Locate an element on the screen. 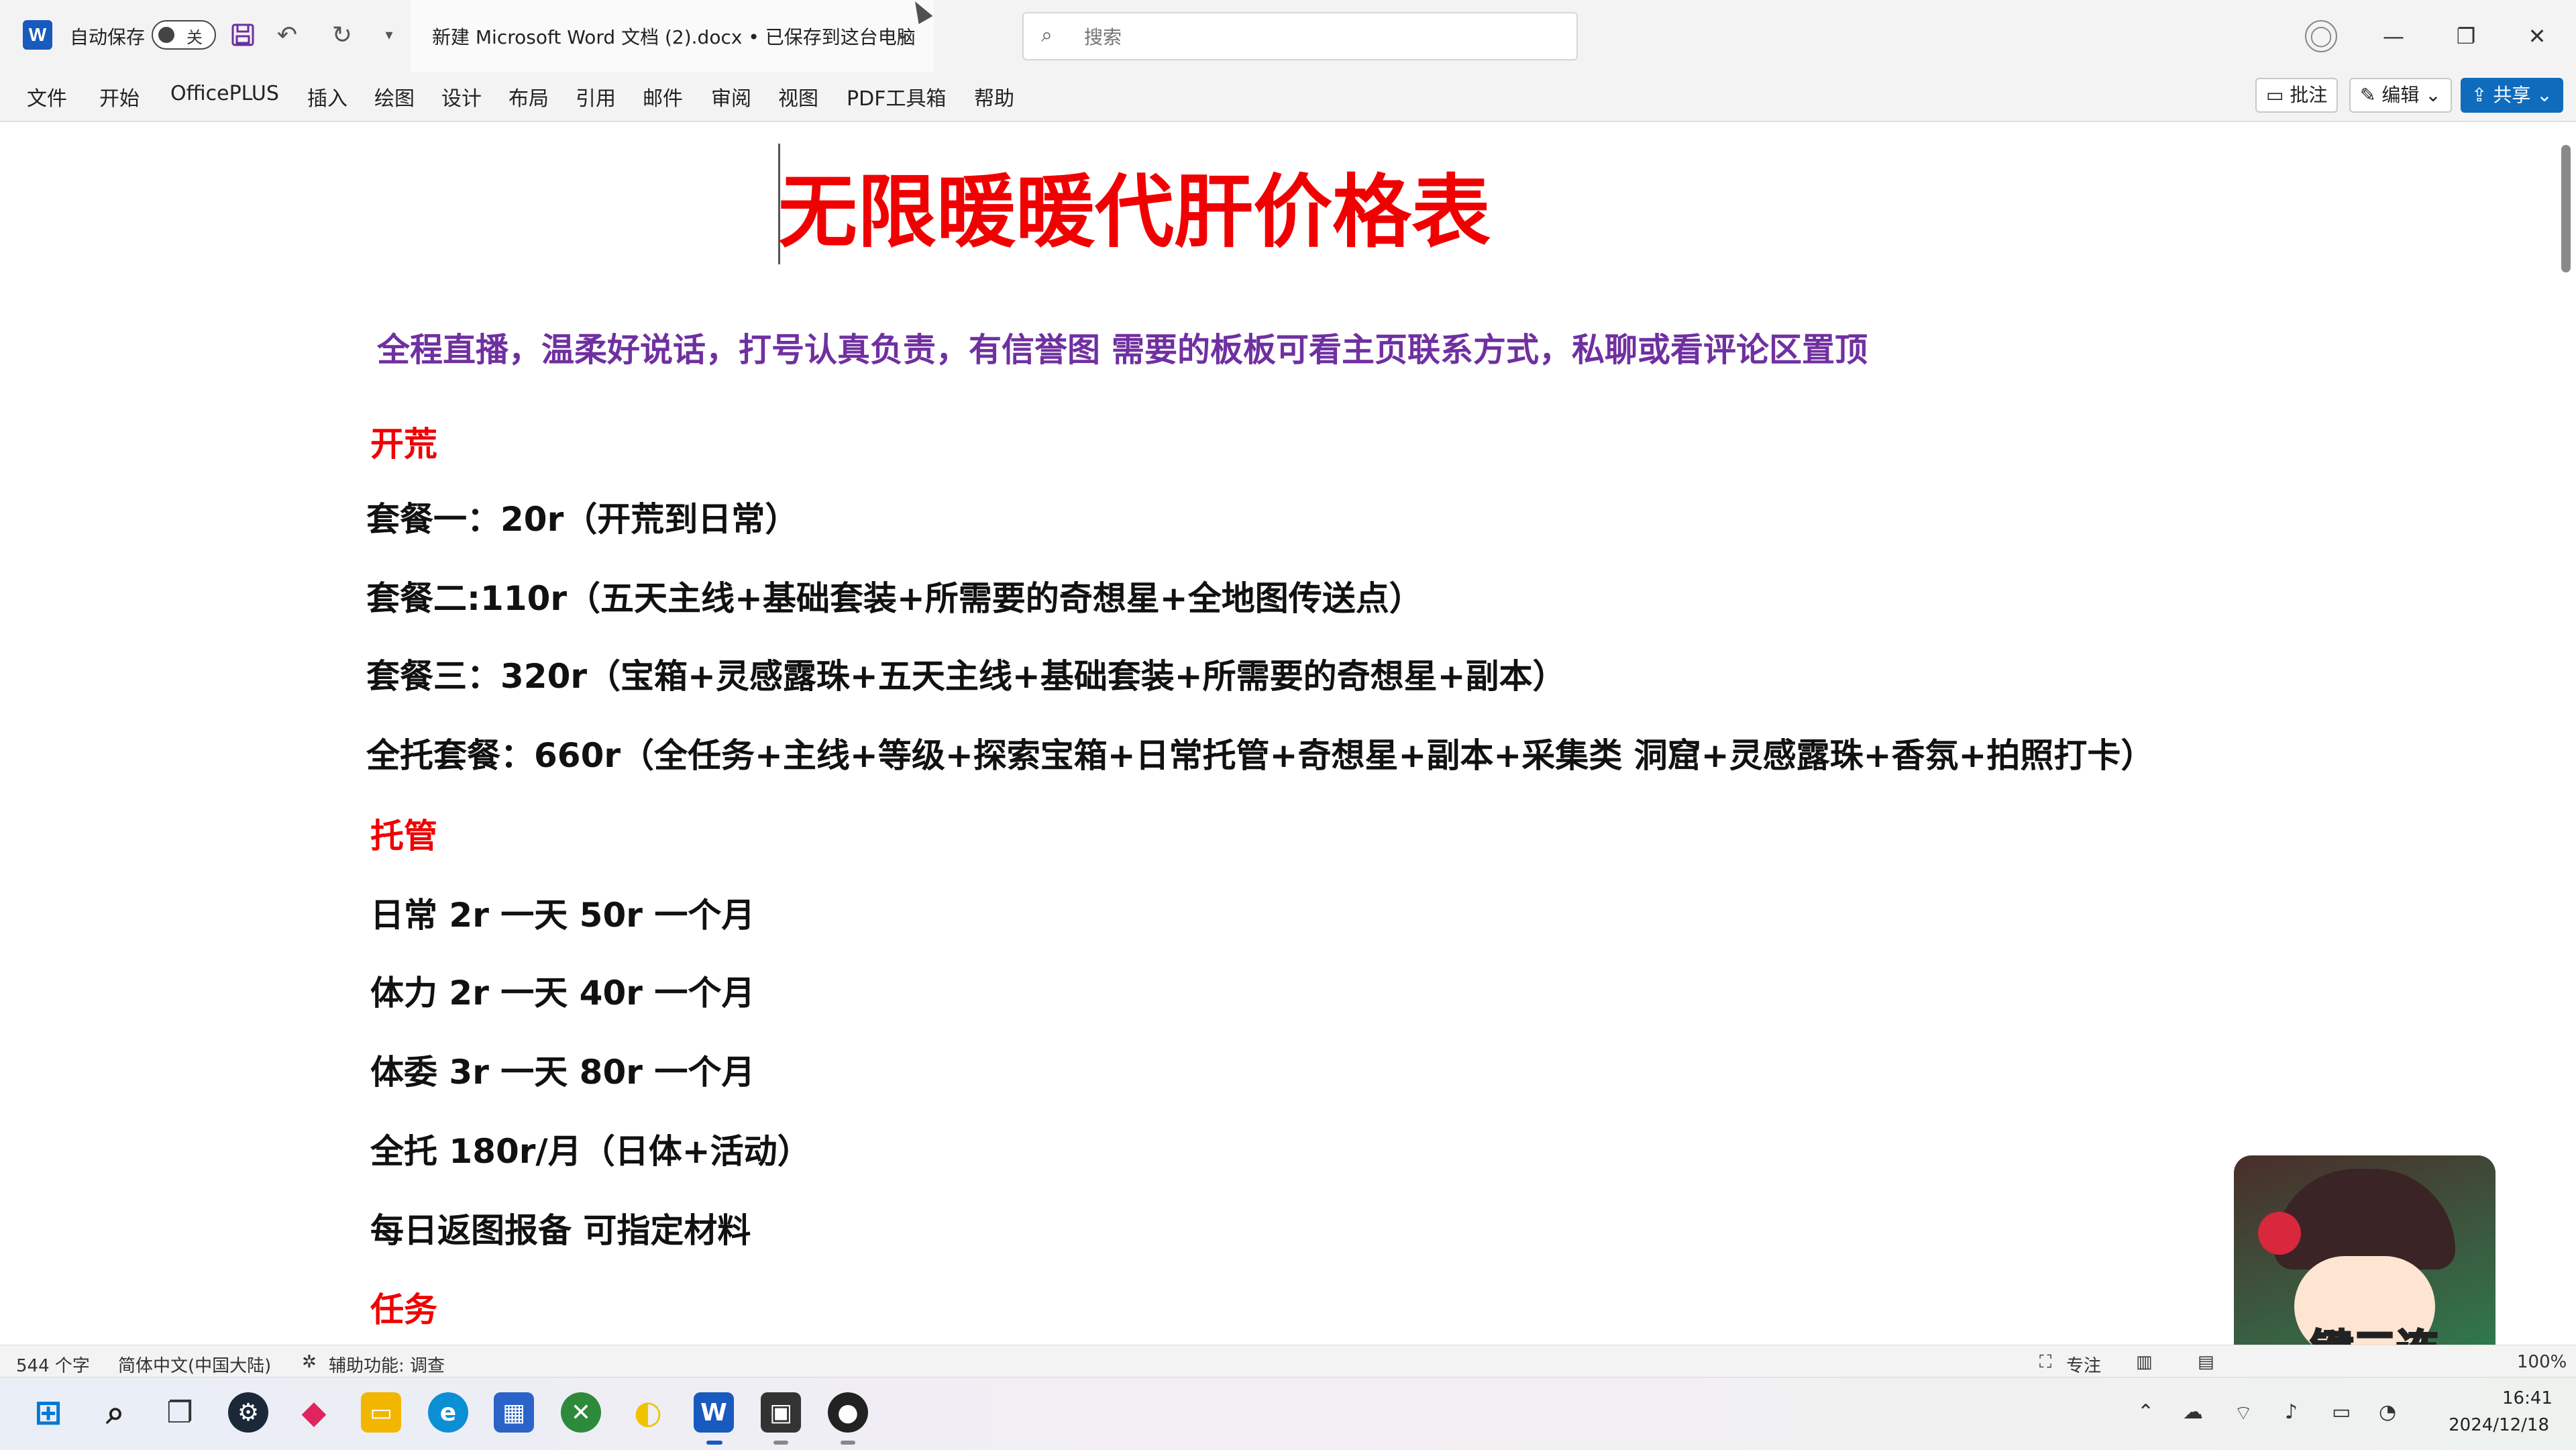 The width and height of the screenshot is (2576, 1450). clock-time: 16:41 is located at coordinates (2527, 1398).